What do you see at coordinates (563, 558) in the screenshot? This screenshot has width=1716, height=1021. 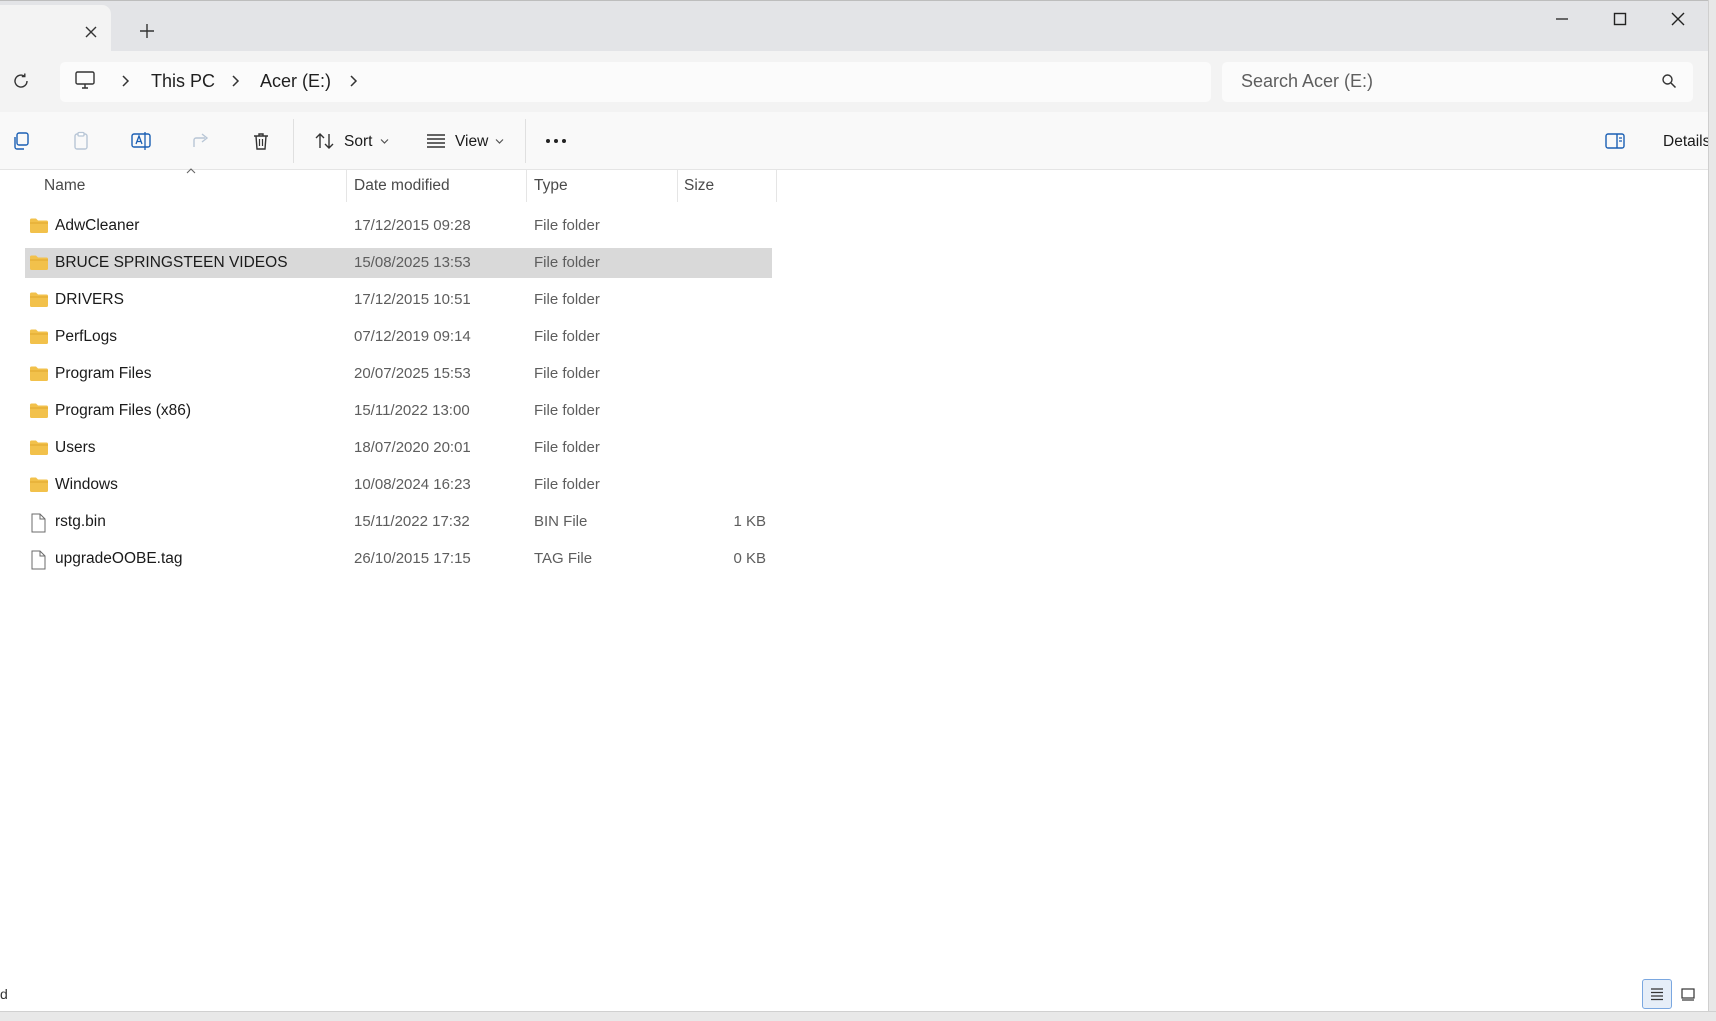 I see `file-type: TAG File` at bounding box center [563, 558].